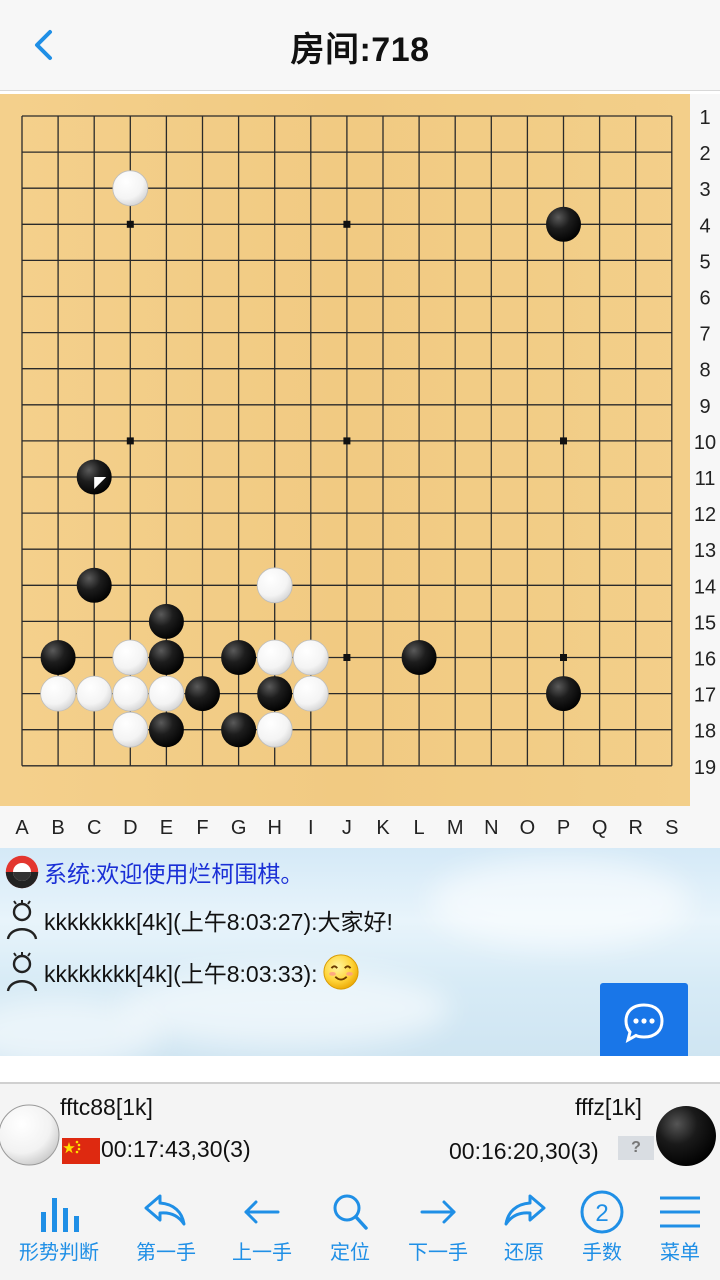 Image resolution: width=720 pixels, height=1280 pixels. I want to click on black-stone-avatar, so click(686, 1136).